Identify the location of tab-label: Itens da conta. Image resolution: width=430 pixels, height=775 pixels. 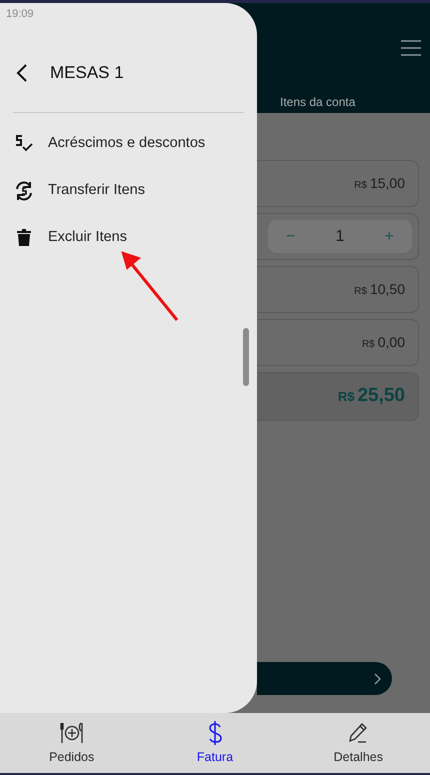
(318, 102).